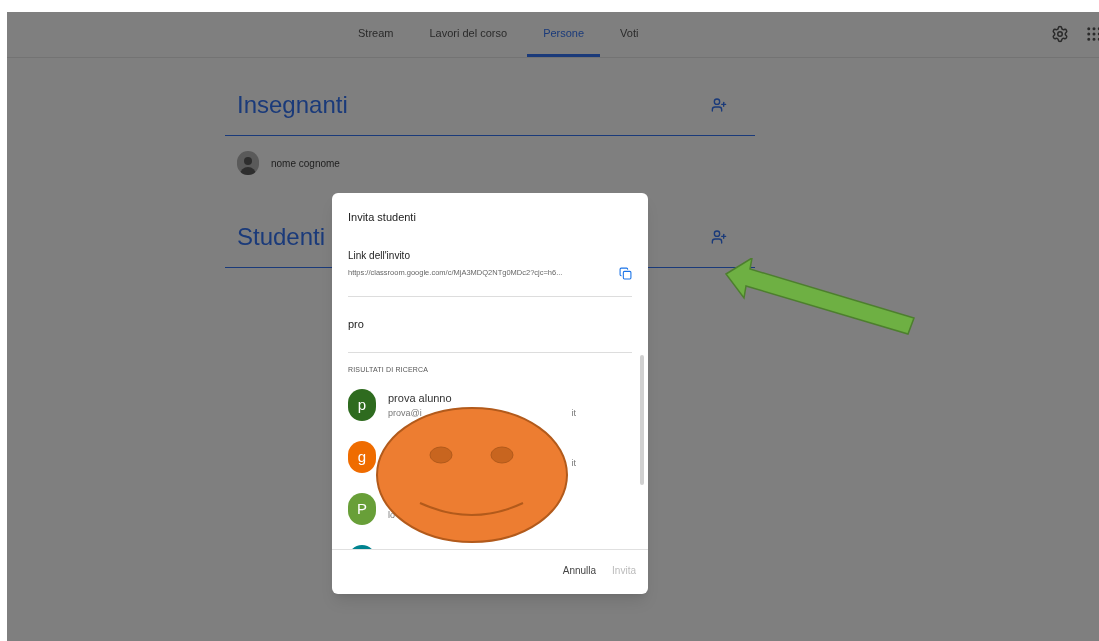 The width and height of the screenshot is (1099, 641). What do you see at coordinates (629, 34) in the screenshot?
I see `nav-tab: Voti` at bounding box center [629, 34].